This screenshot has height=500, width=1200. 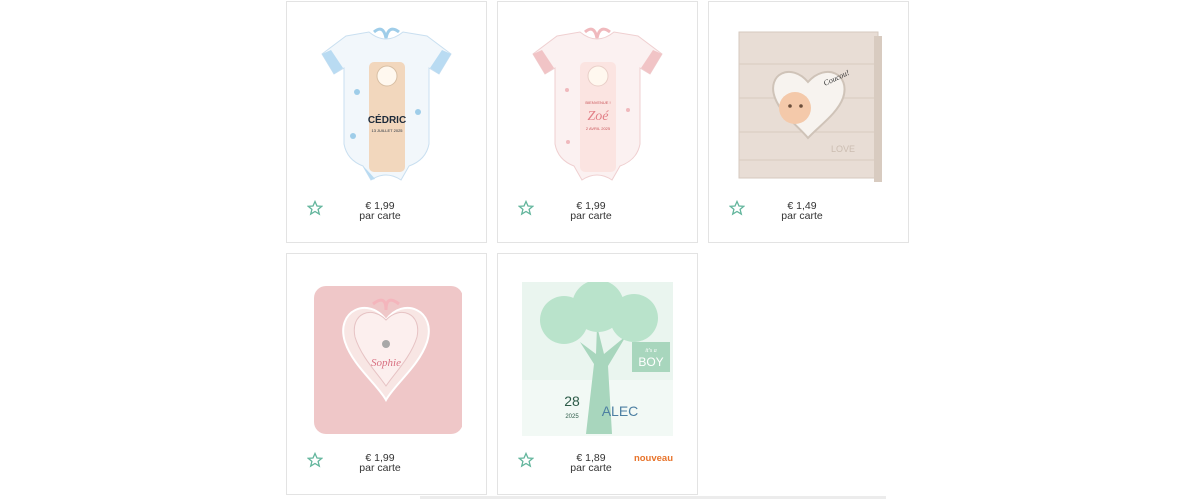 What do you see at coordinates (653, 497) in the screenshot?
I see `bottom-divider` at bounding box center [653, 497].